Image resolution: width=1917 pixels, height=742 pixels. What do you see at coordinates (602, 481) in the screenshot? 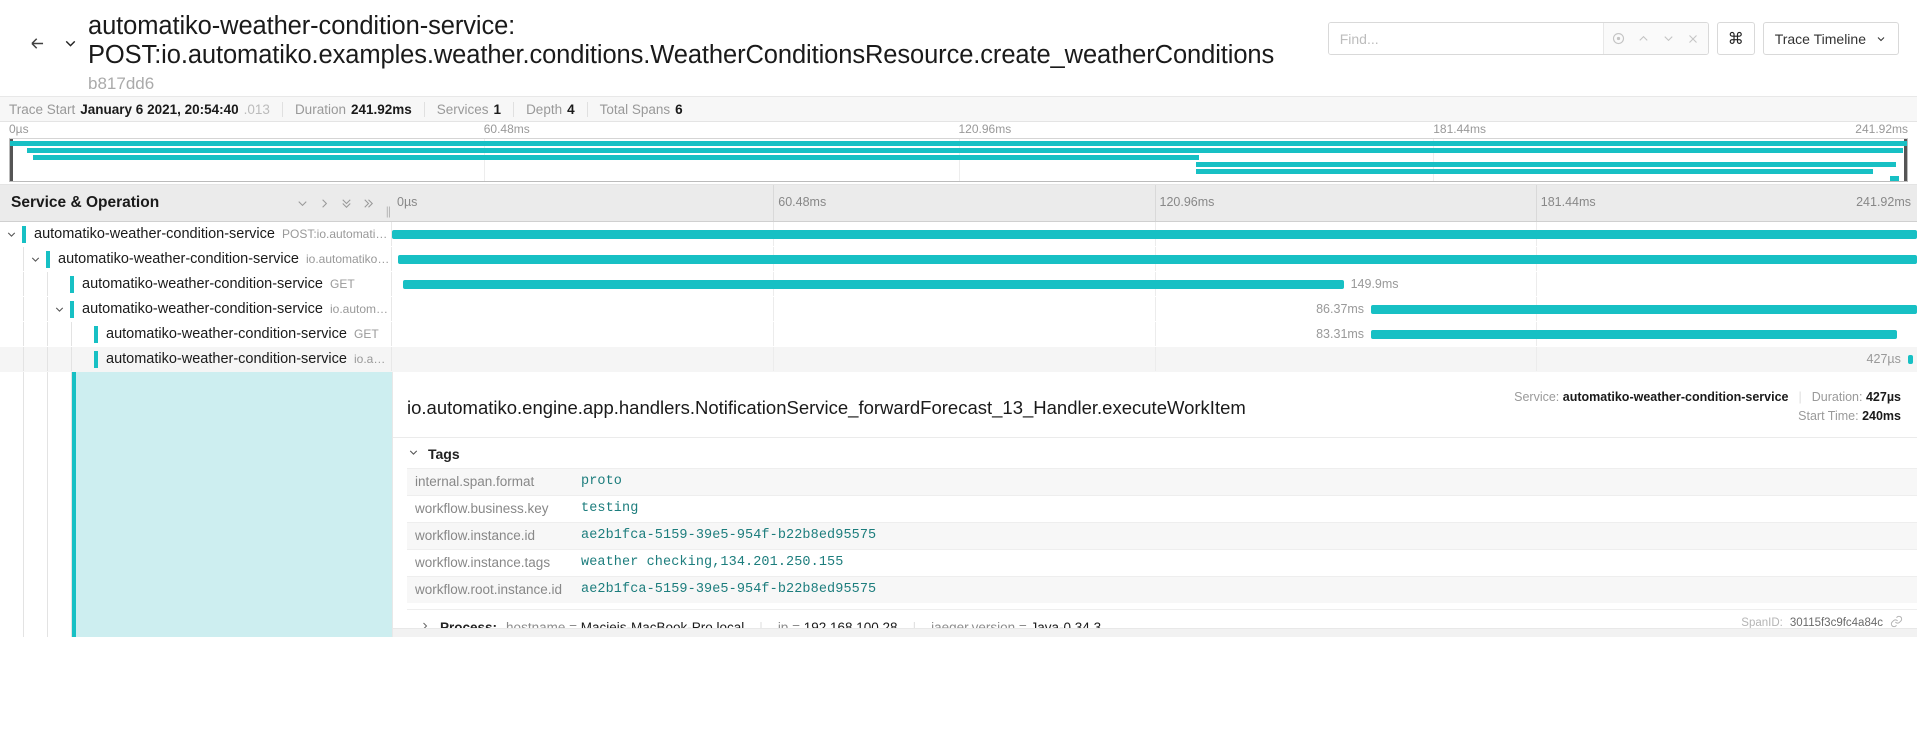
I see `tag-value: proto` at bounding box center [602, 481].